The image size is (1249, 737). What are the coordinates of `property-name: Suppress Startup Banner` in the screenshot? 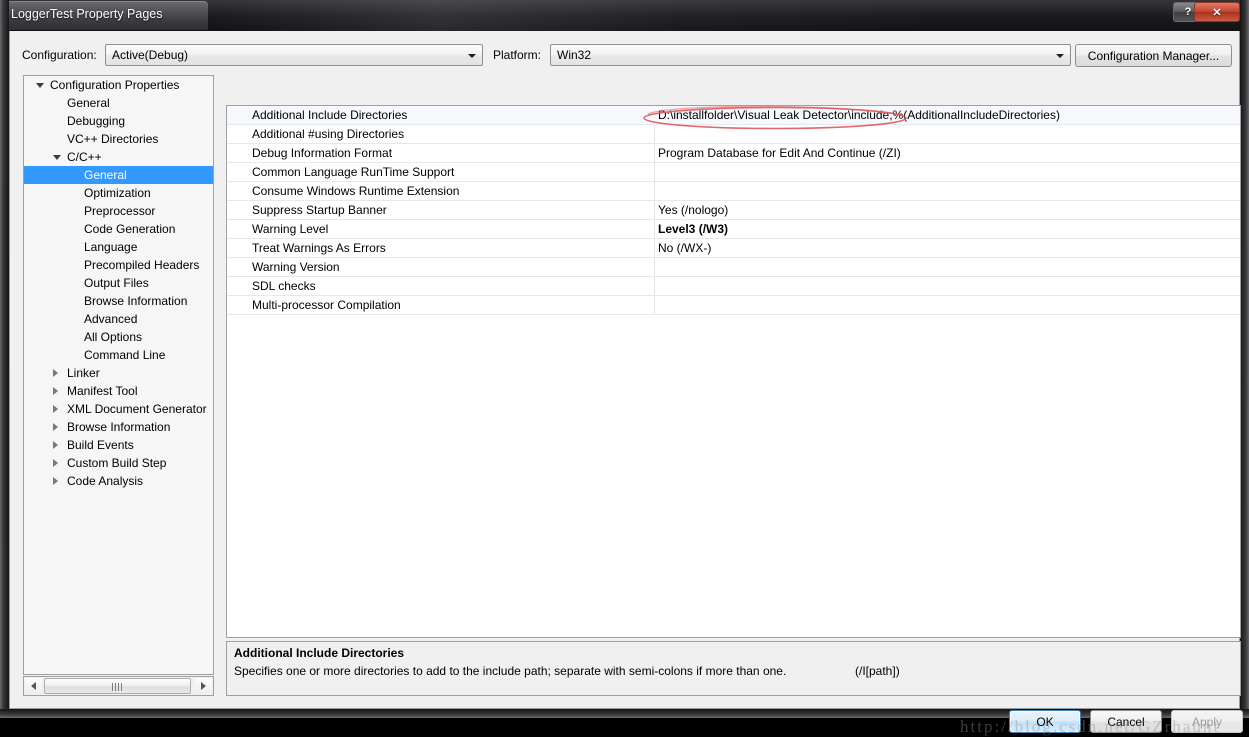 It's located at (319, 210).